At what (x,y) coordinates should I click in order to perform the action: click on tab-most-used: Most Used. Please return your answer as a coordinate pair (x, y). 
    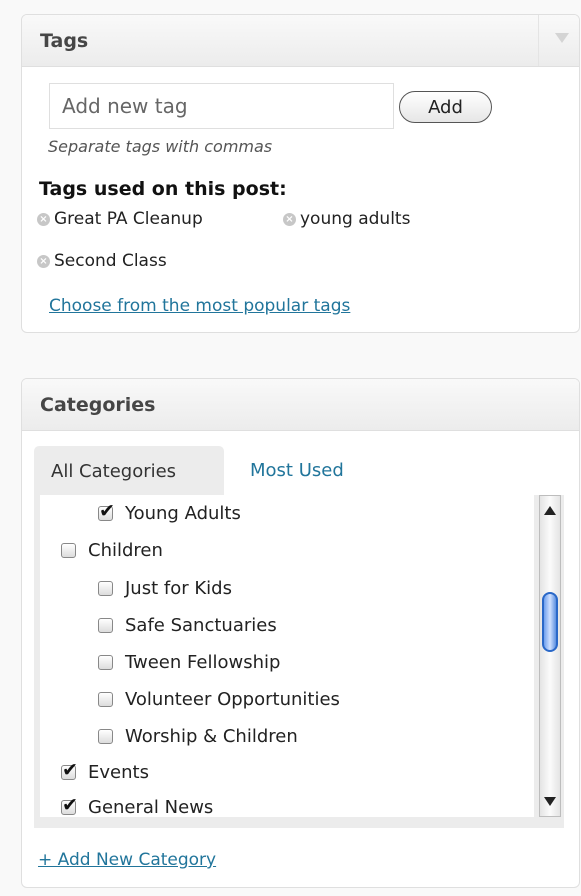
    Looking at the image, I should click on (297, 470).